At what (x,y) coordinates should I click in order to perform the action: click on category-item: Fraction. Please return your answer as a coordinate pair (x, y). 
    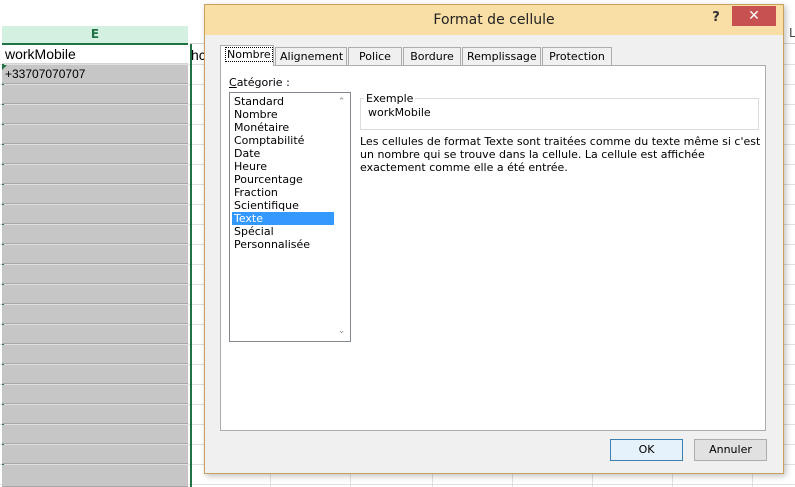
    Looking at the image, I should click on (283, 192).